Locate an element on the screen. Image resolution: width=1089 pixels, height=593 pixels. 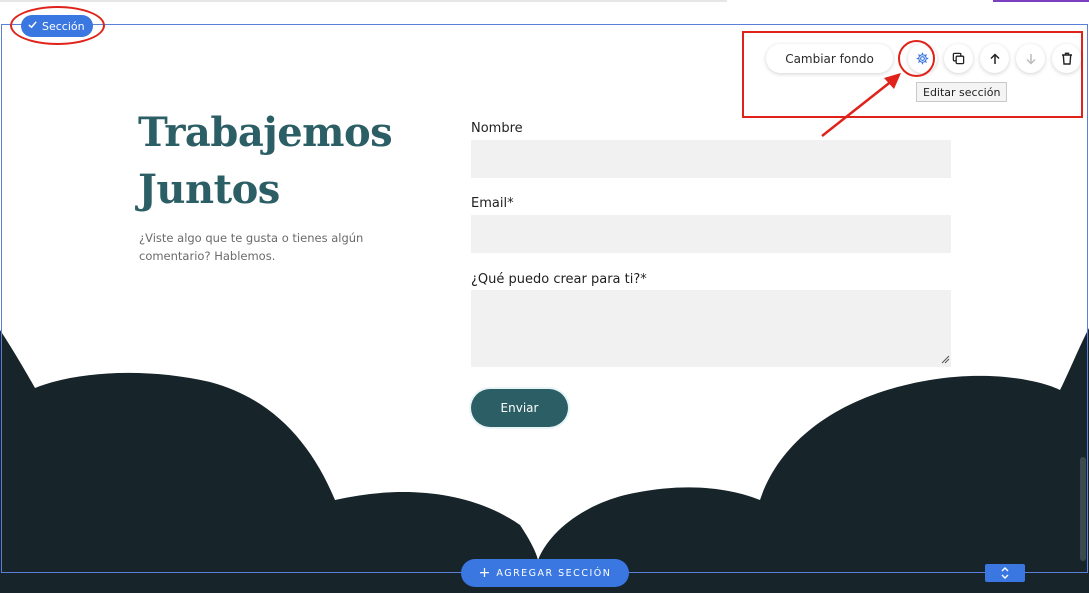
trash-icon is located at coordinates (1066, 58).